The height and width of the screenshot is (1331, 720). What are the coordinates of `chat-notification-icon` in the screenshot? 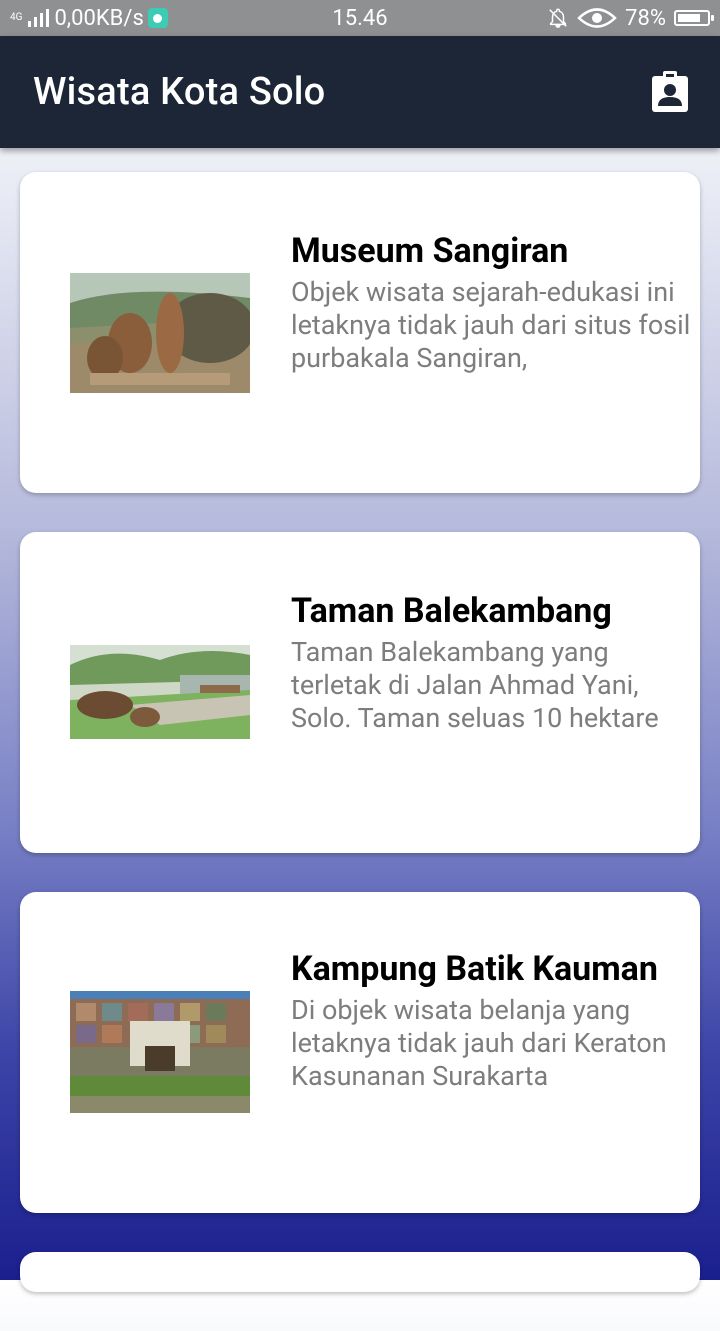 It's located at (157, 18).